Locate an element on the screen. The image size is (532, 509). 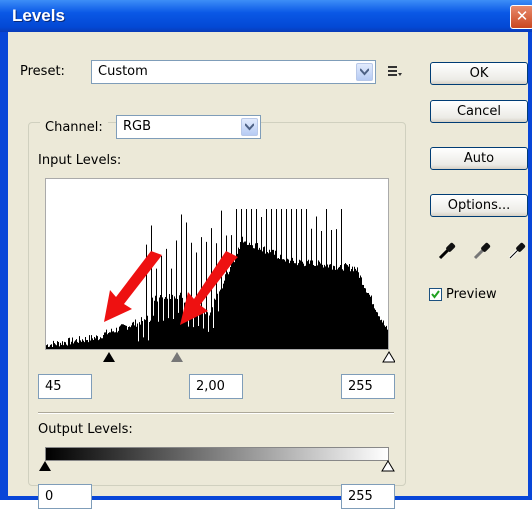
preset-select: Custom is located at coordinates (233, 72).